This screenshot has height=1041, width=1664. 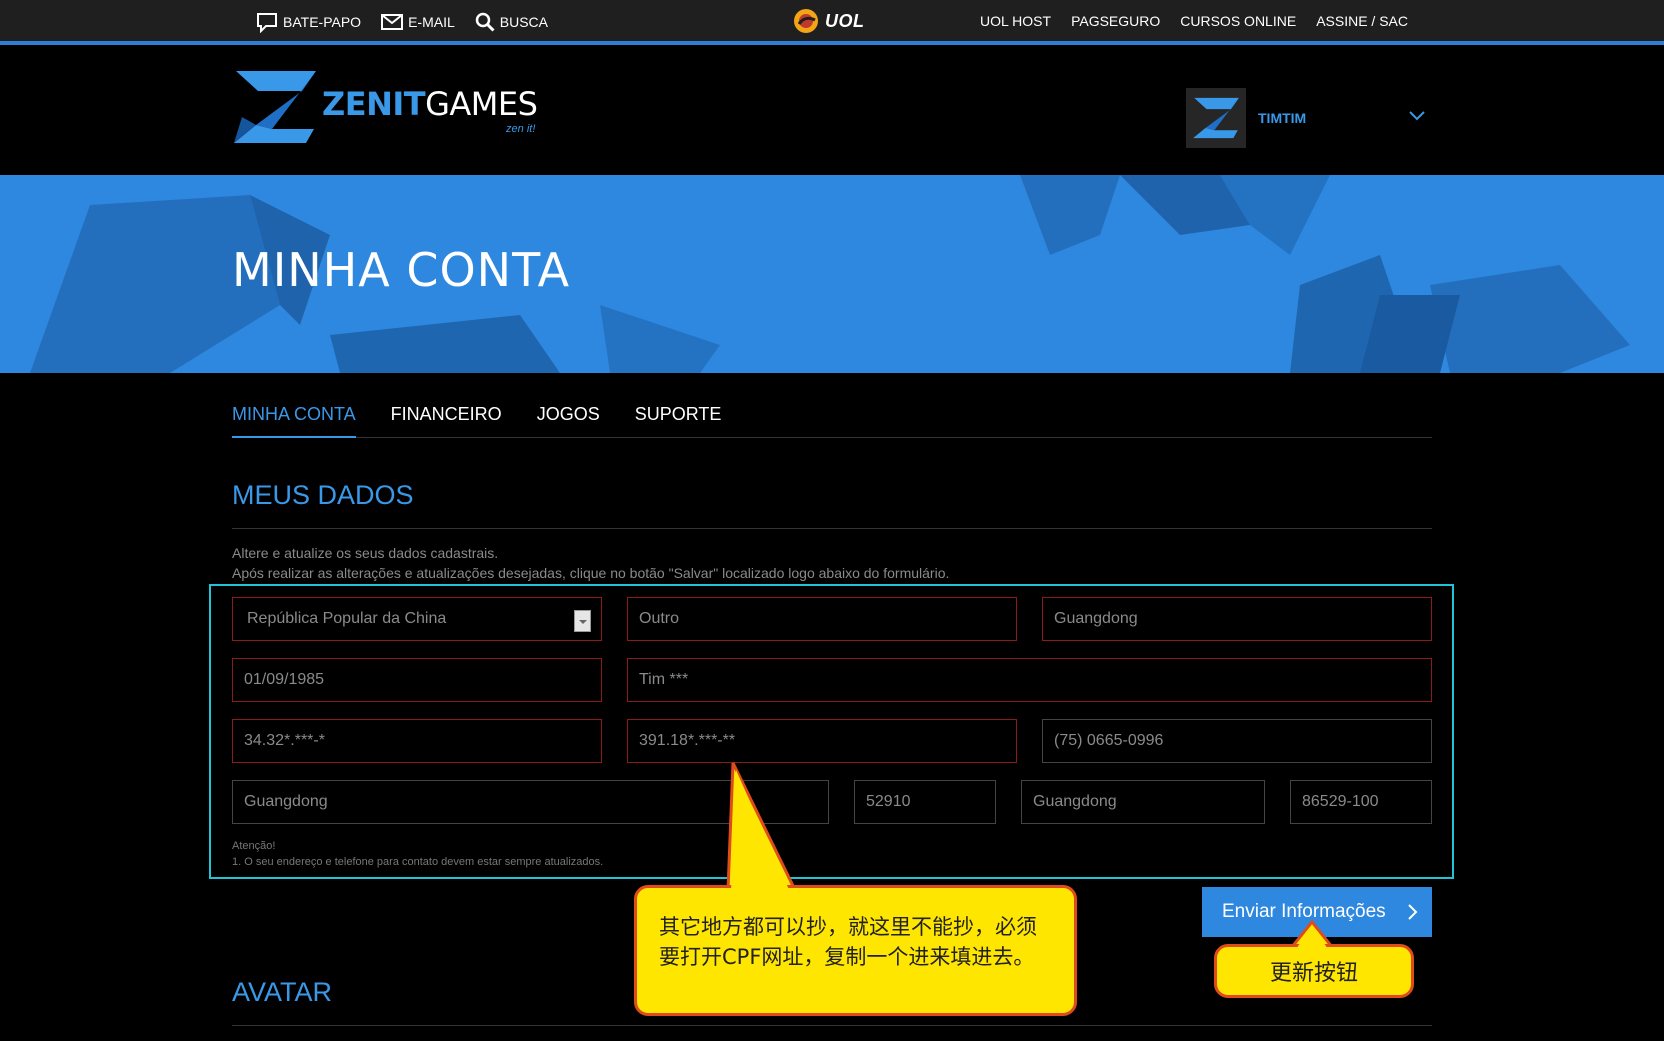 I want to click on busca-label: BUSCA, so click(x=523, y=22).